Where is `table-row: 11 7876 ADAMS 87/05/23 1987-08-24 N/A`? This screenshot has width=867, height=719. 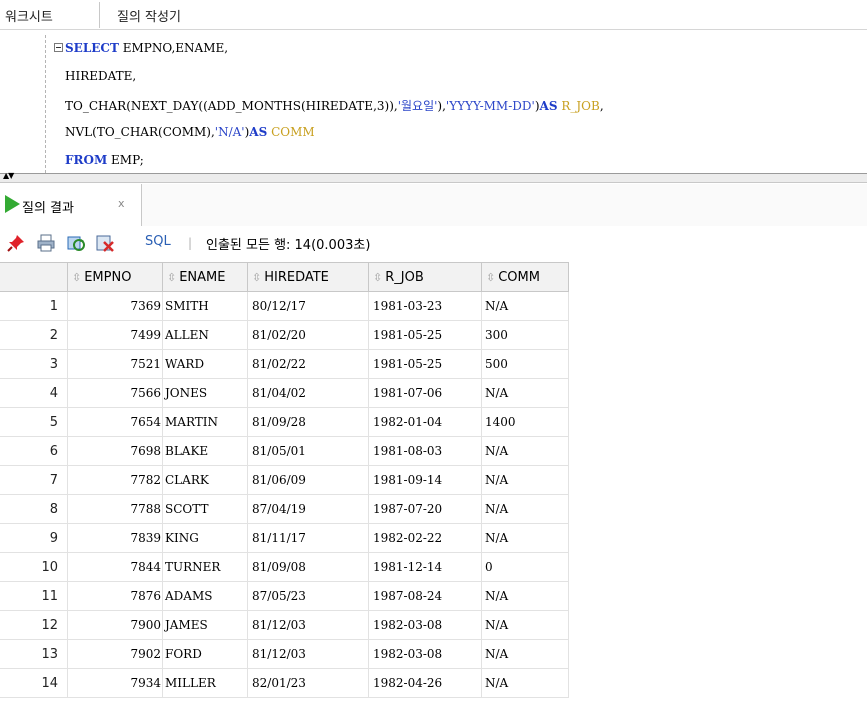
table-row: 11 7876 ADAMS 87/05/23 1987-08-24 N/A is located at coordinates (284, 596).